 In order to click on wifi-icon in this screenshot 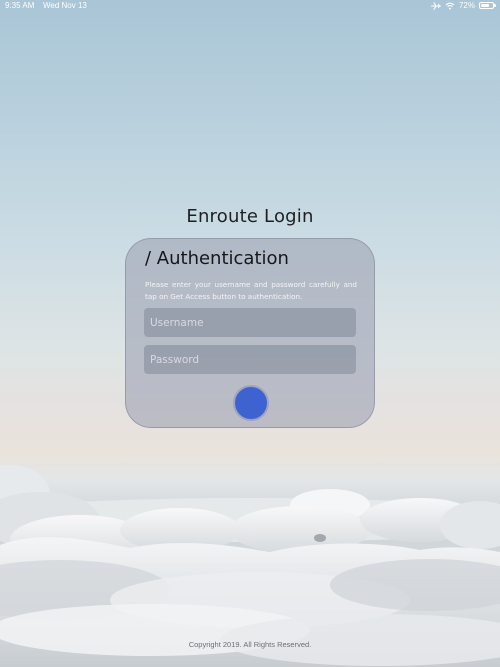, I will do `click(450, 5)`.